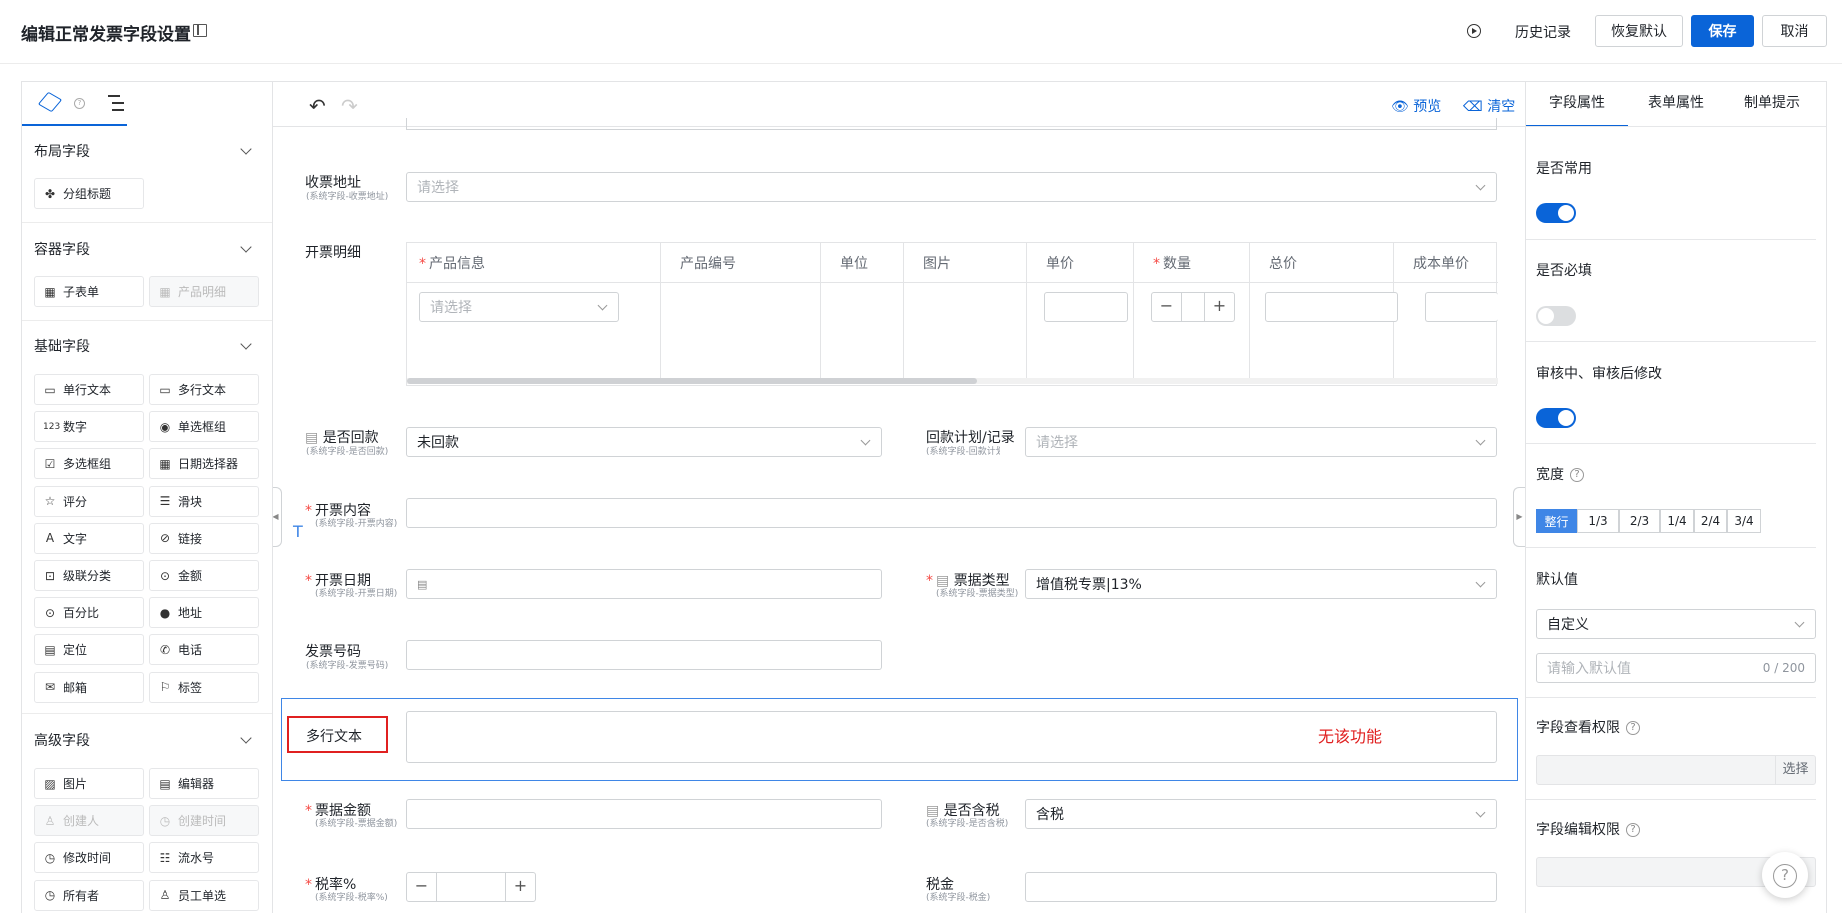 The width and height of the screenshot is (1842, 913). I want to click on plan-select: 请选择, so click(1261, 442).